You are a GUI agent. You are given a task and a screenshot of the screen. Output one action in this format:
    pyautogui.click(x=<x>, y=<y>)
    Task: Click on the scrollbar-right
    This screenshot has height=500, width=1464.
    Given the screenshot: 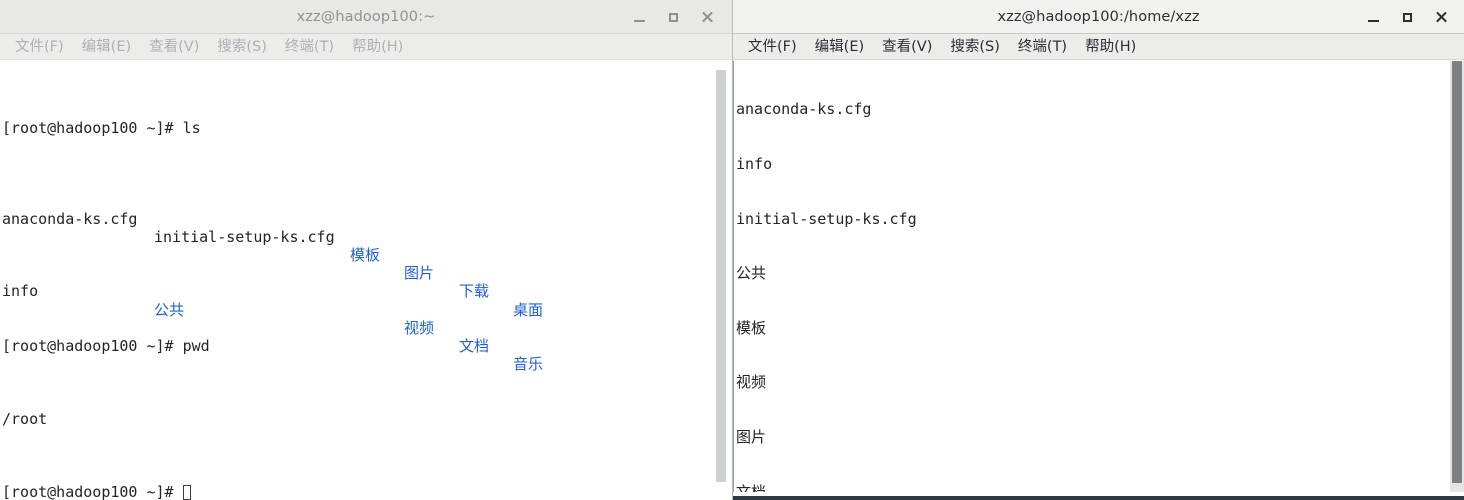 What is the action you would take?
    pyautogui.click(x=1457, y=276)
    